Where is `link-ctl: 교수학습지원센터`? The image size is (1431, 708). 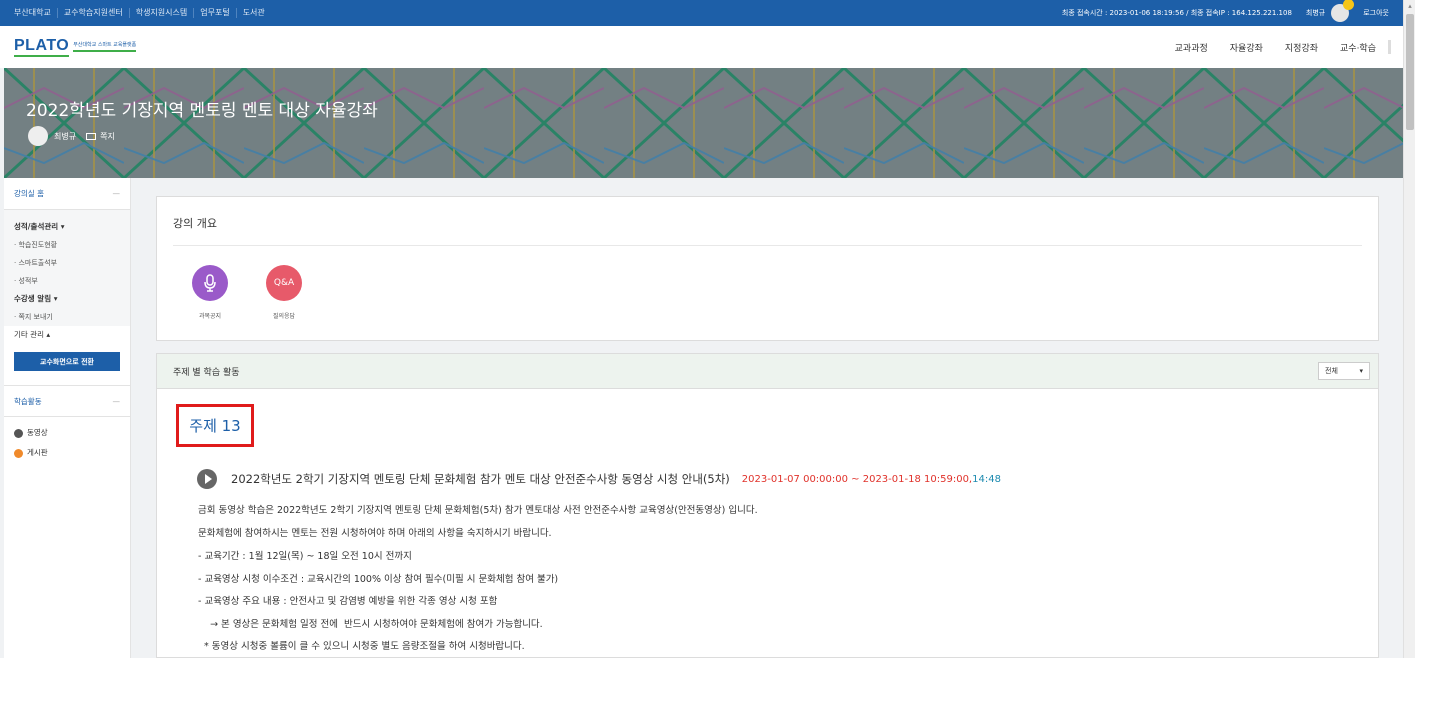 link-ctl: 교수학습지원센터 is located at coordinates (94, 13).